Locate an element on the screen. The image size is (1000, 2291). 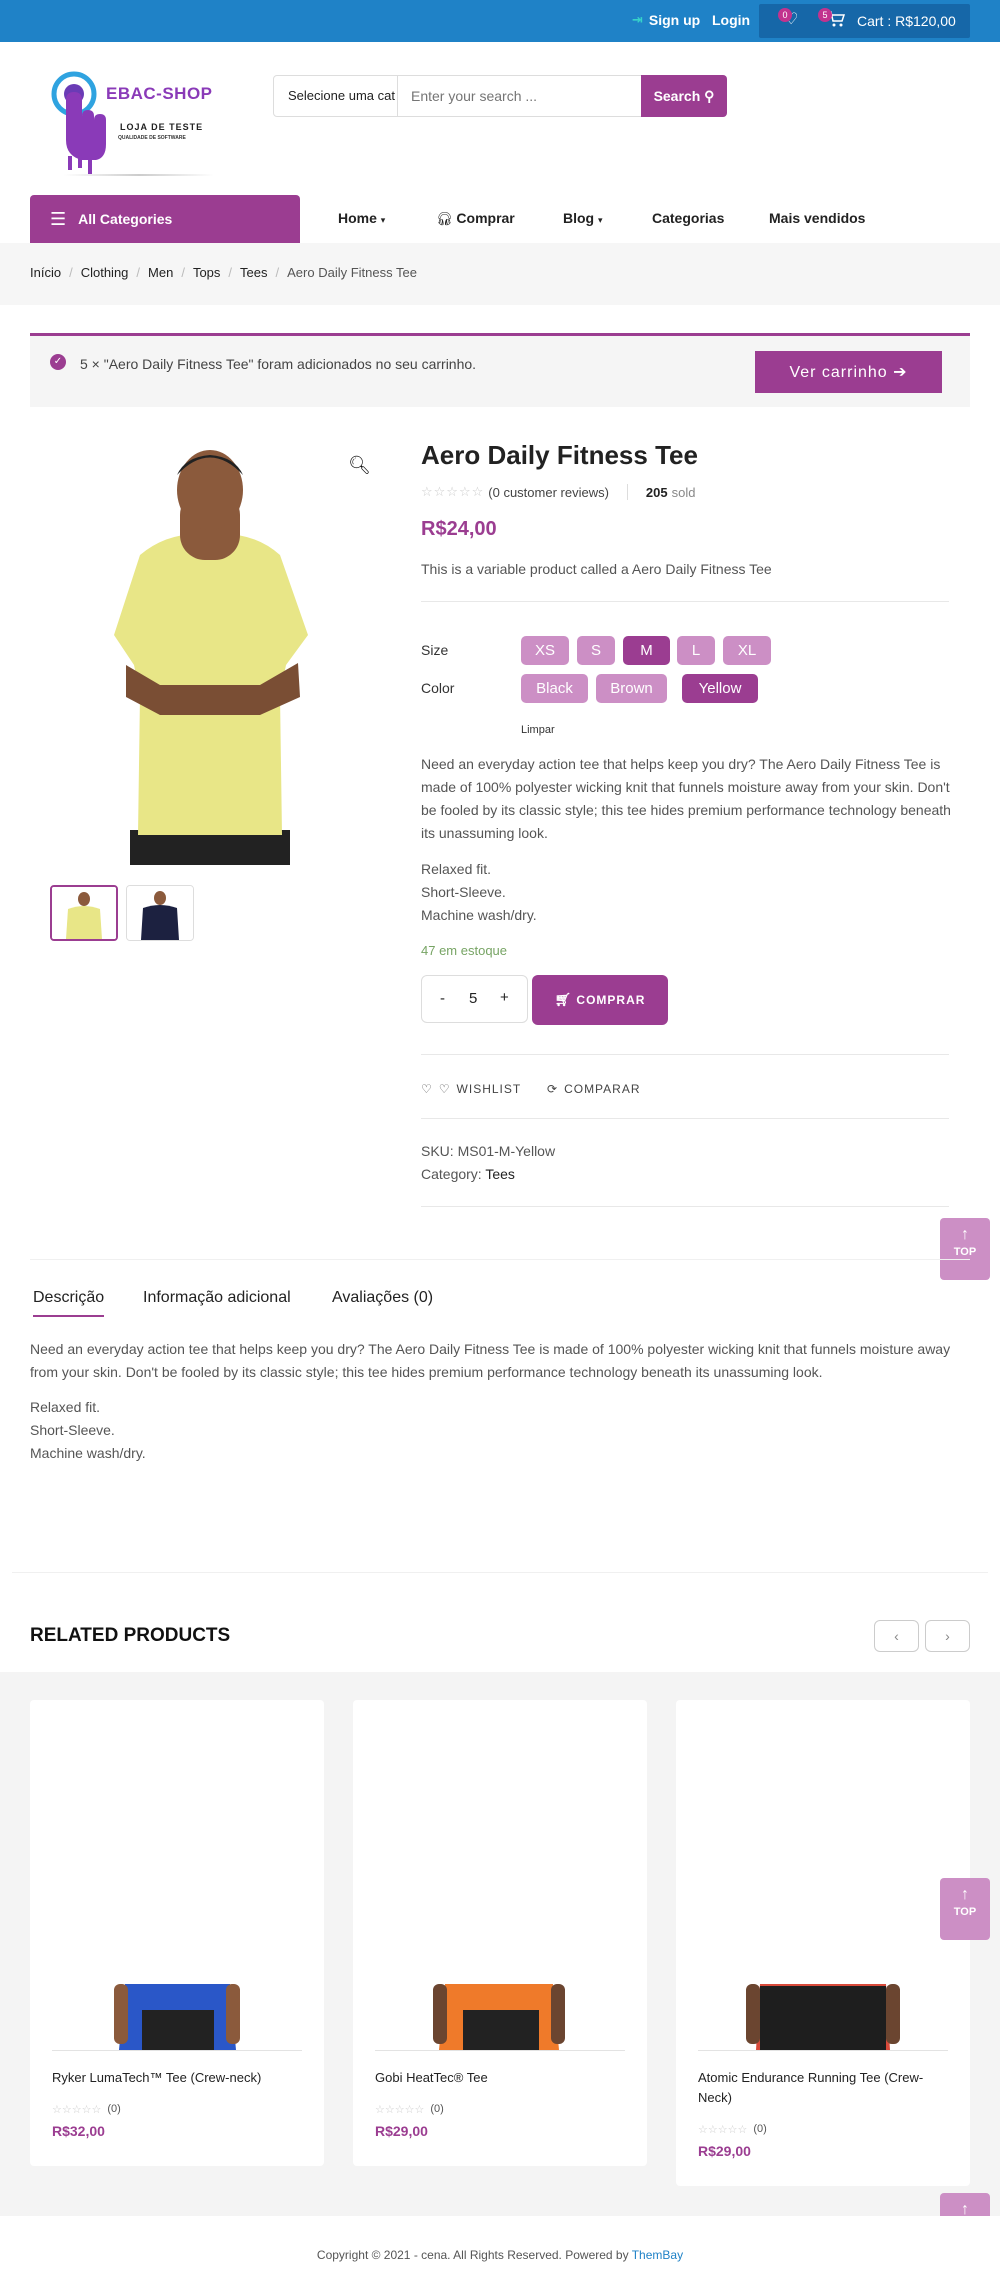
wishlist-count-badge: 0 is located at coordinates (785, 15).